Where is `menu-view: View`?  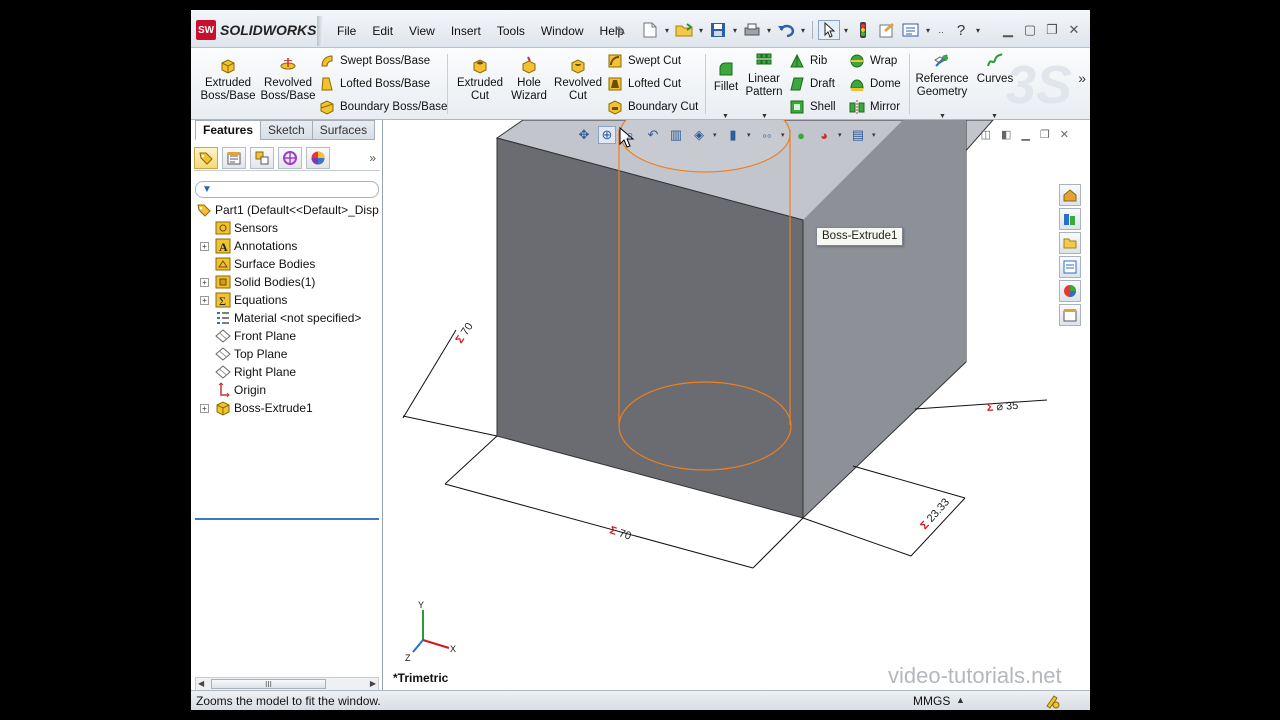 menu-view: View is located at coordinates (422, 31).